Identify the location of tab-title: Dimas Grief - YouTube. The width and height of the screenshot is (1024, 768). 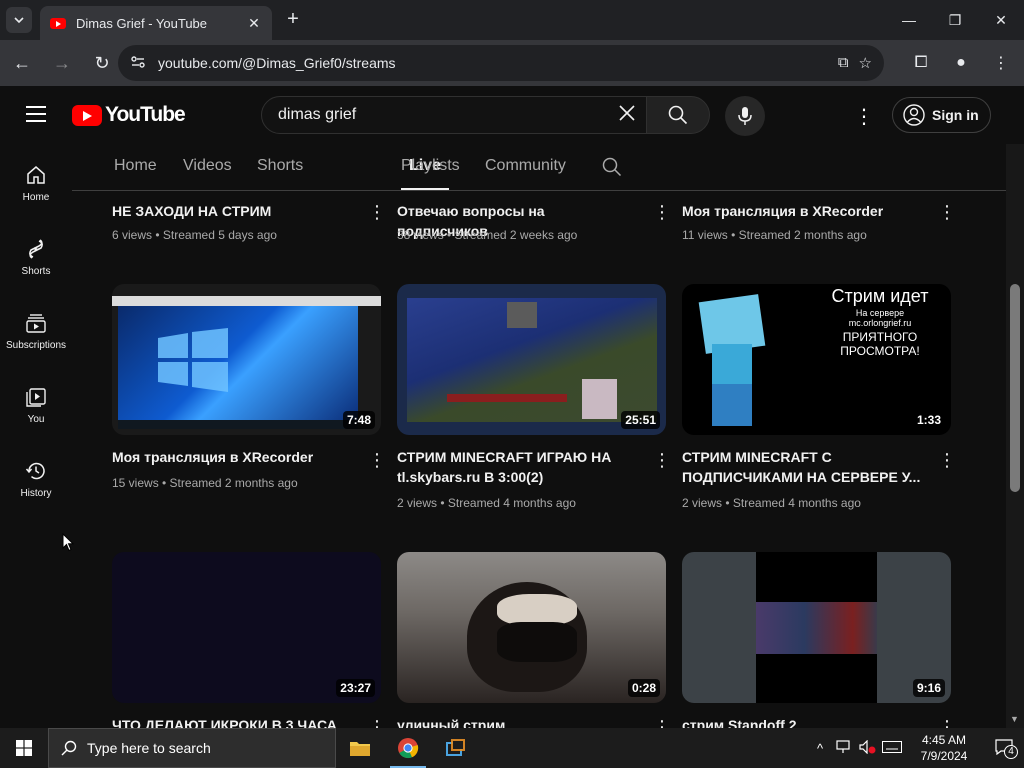
(142, 23).